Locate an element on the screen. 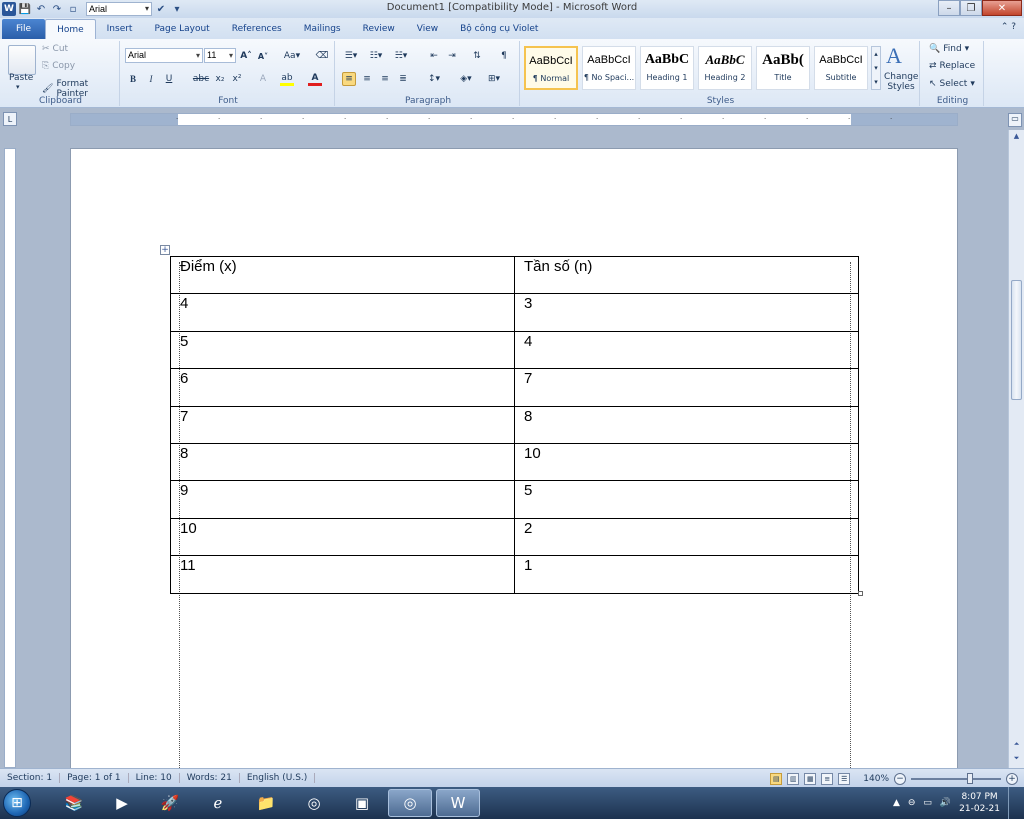 This screenshot has height=819, width=1024. status-language: English (U.S.) is located at coordinates (278, 778).